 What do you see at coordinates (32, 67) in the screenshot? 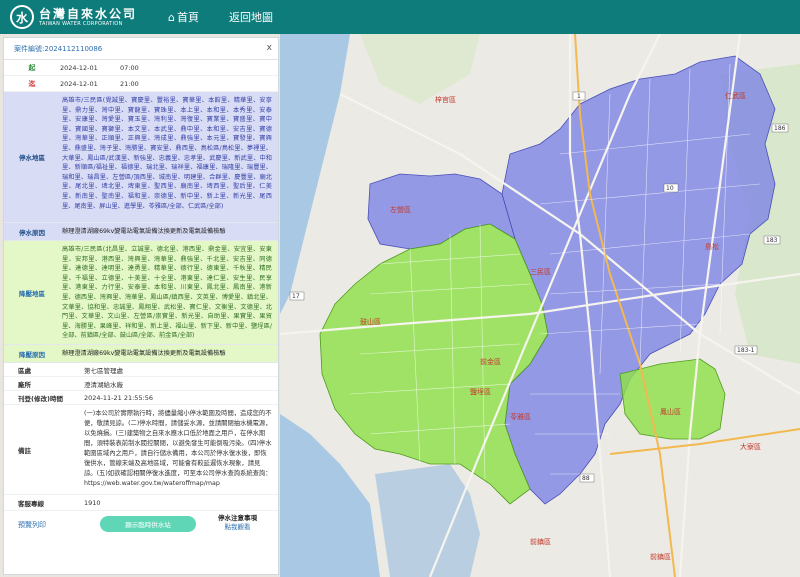
I see `start-label: 起` at bounding box center [32, 67].